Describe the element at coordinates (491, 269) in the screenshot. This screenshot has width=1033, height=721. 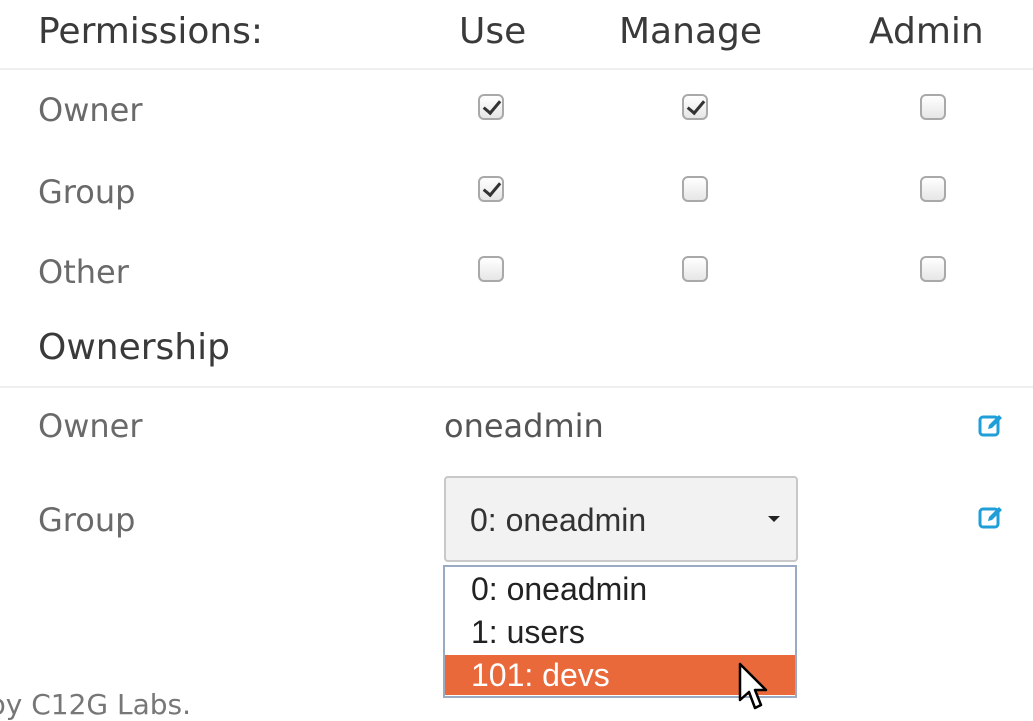
I see `other-use-checkbox` at that location.